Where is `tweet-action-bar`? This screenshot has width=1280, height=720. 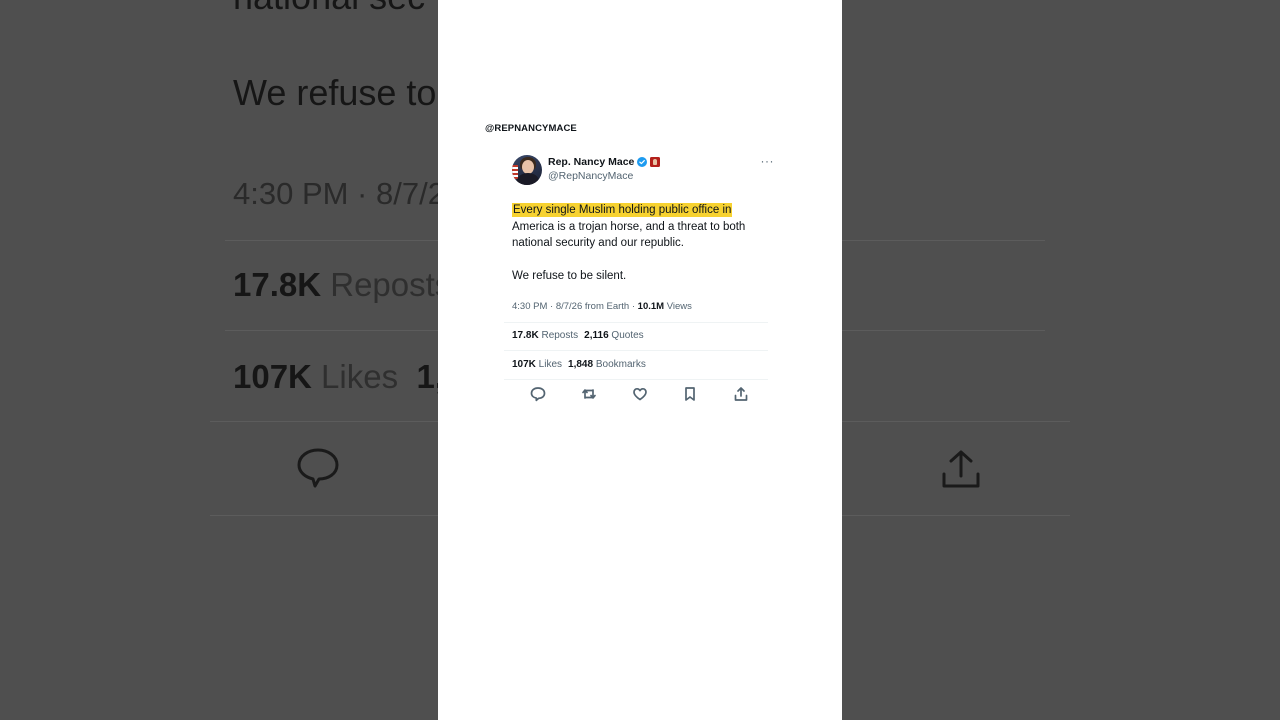
tweet-action-bar is located at coordinates (640, 395).